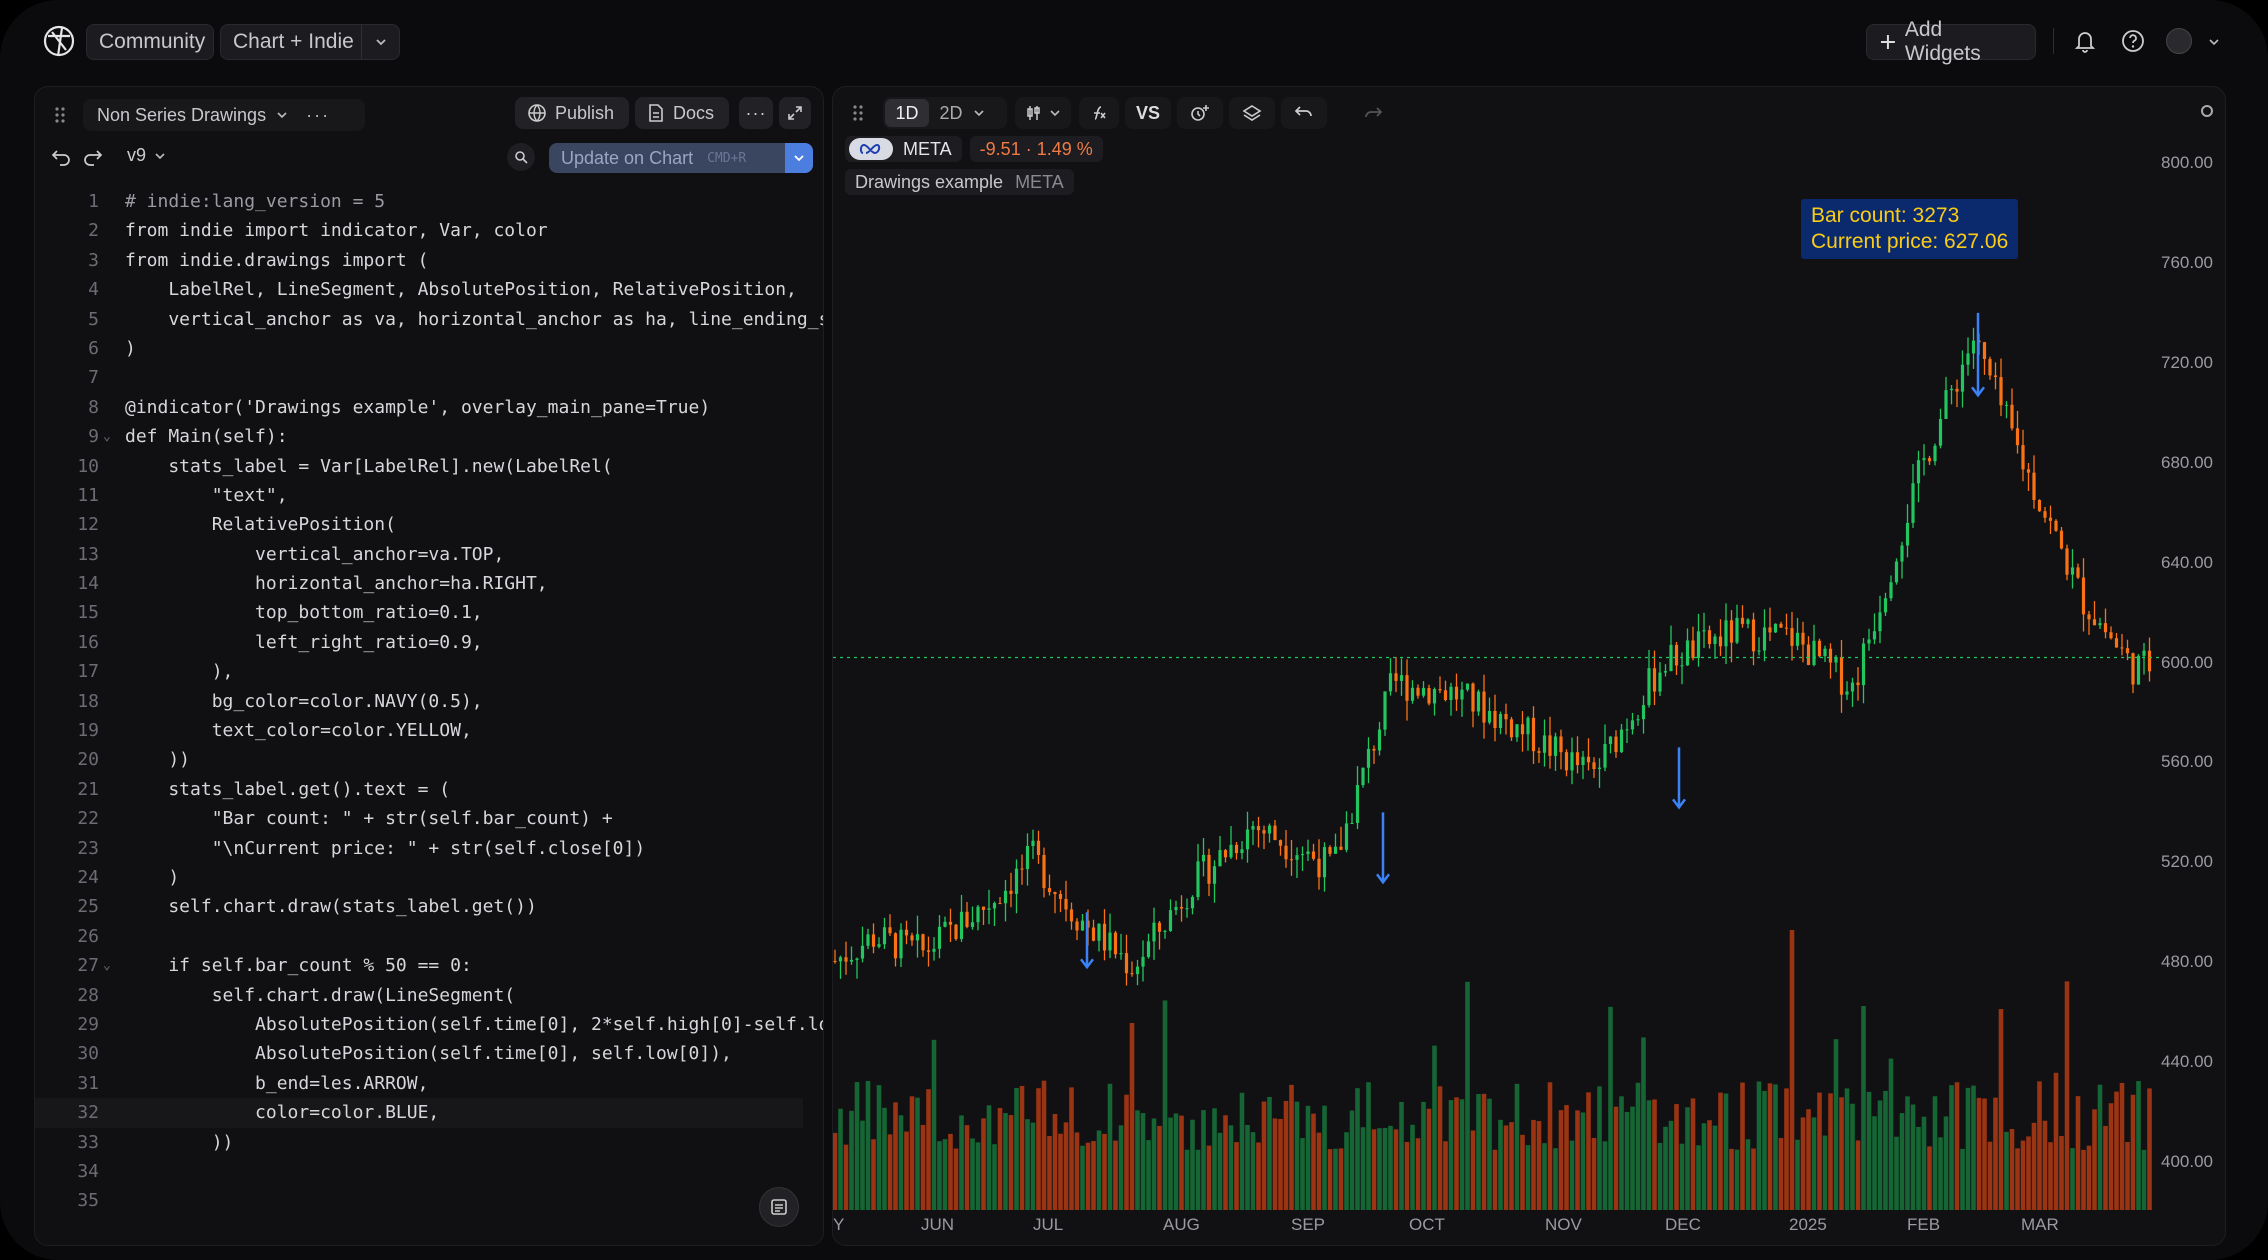 The height and width of the screenshot is (1260, 2268). What do you see at coordinates (429, 730) in the screenshot?
I see `code-line: 19 text_color=color.YELLOW,` at bounding box center [429, 730].